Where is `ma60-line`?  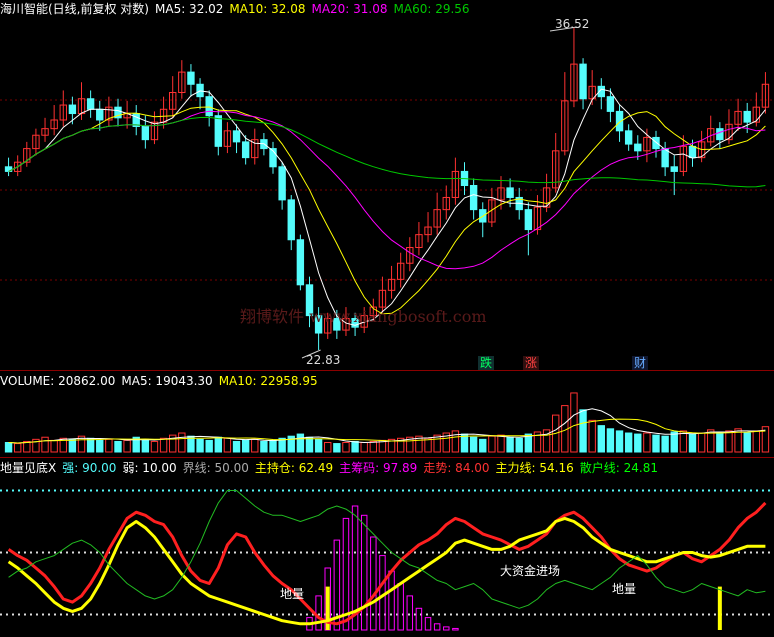
ma60-line is located at coordinates (387, 152).